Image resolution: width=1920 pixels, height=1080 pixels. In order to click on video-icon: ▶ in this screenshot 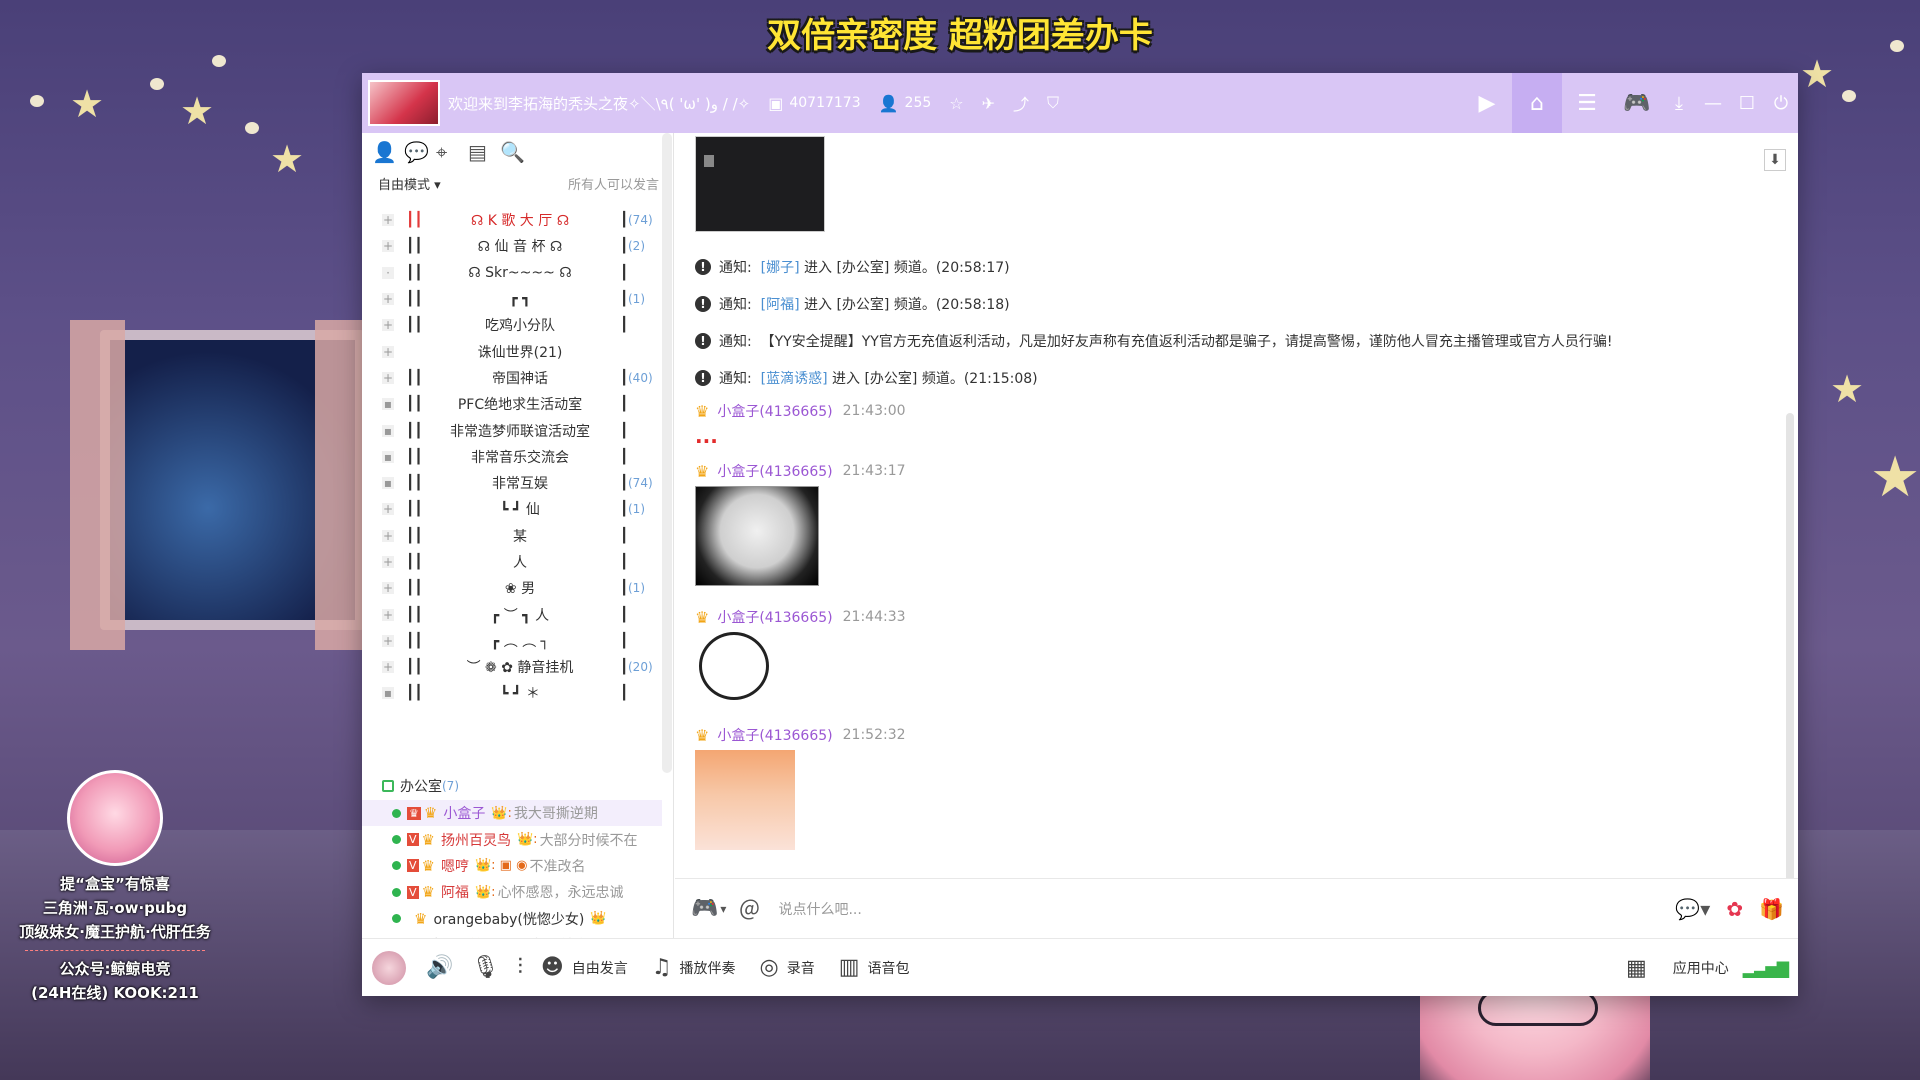, I will do `click(1487, 103)`.